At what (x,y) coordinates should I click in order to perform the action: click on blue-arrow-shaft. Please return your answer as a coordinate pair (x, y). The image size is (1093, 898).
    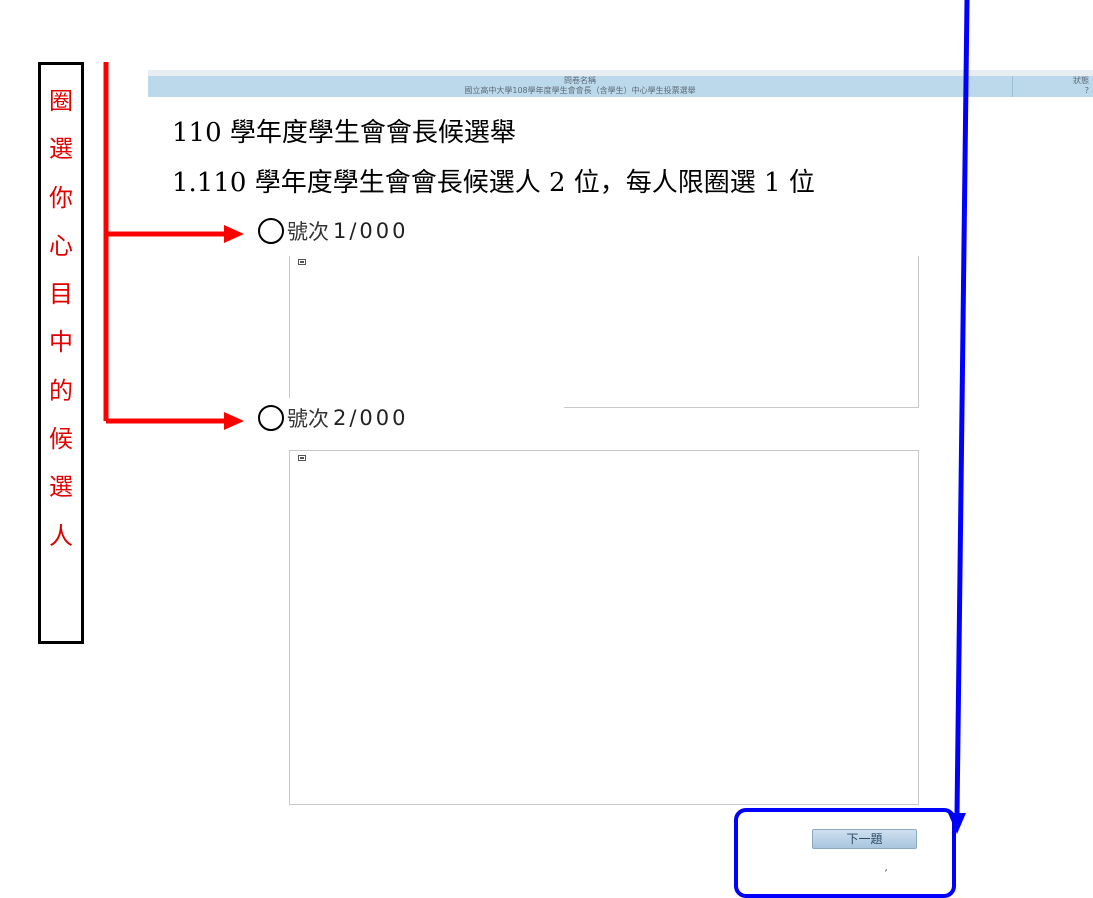
    Looking at the image, I should click on (962, 408).